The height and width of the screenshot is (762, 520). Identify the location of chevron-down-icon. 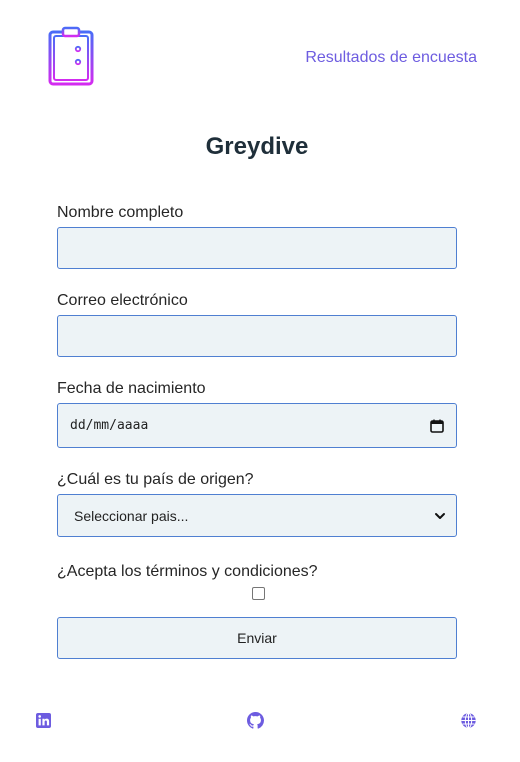
(440, 516).